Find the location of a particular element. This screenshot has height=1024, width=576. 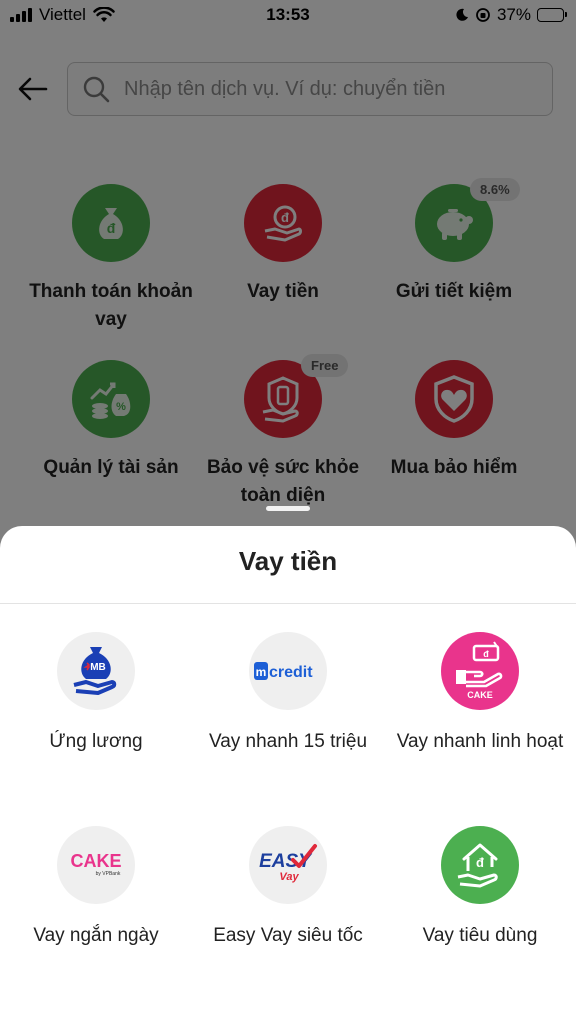

divider is located at coordinates (288, 603).